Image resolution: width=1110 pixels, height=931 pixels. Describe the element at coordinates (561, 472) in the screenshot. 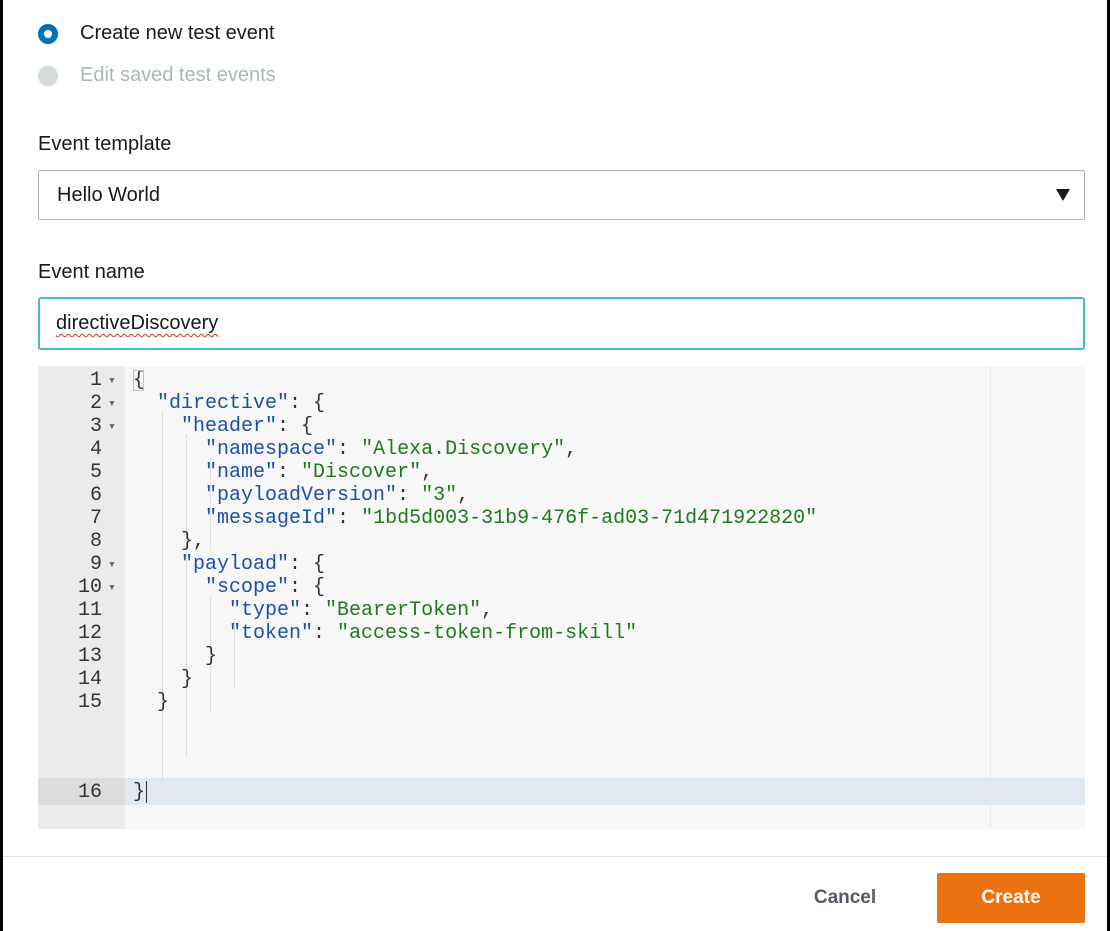

I see `code-line: 5 "name": "Discover",` at that location.